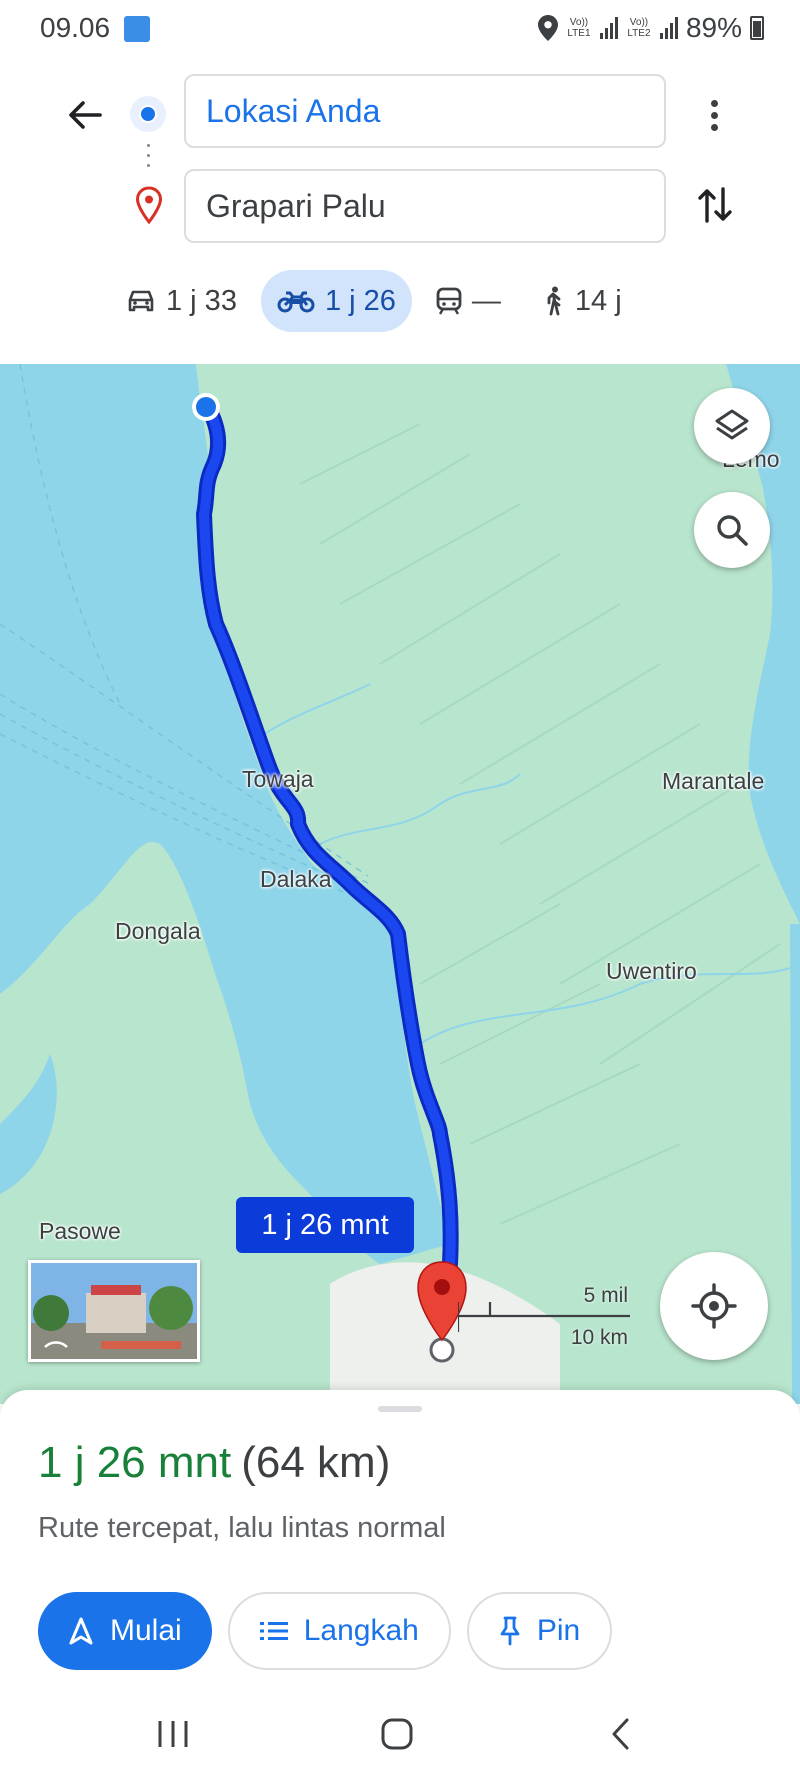 The height and width of the screenshot is (1778, 800). Describe the element at coordinates (325, 1225) in the screenshot. I see `route-eta-chip: 1 j 26 mnt` at that location.